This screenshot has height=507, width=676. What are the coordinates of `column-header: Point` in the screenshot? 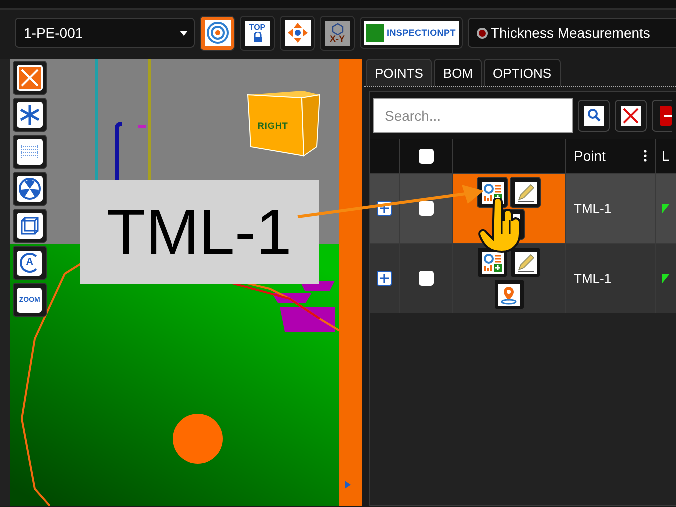 It's located at (590, 156).